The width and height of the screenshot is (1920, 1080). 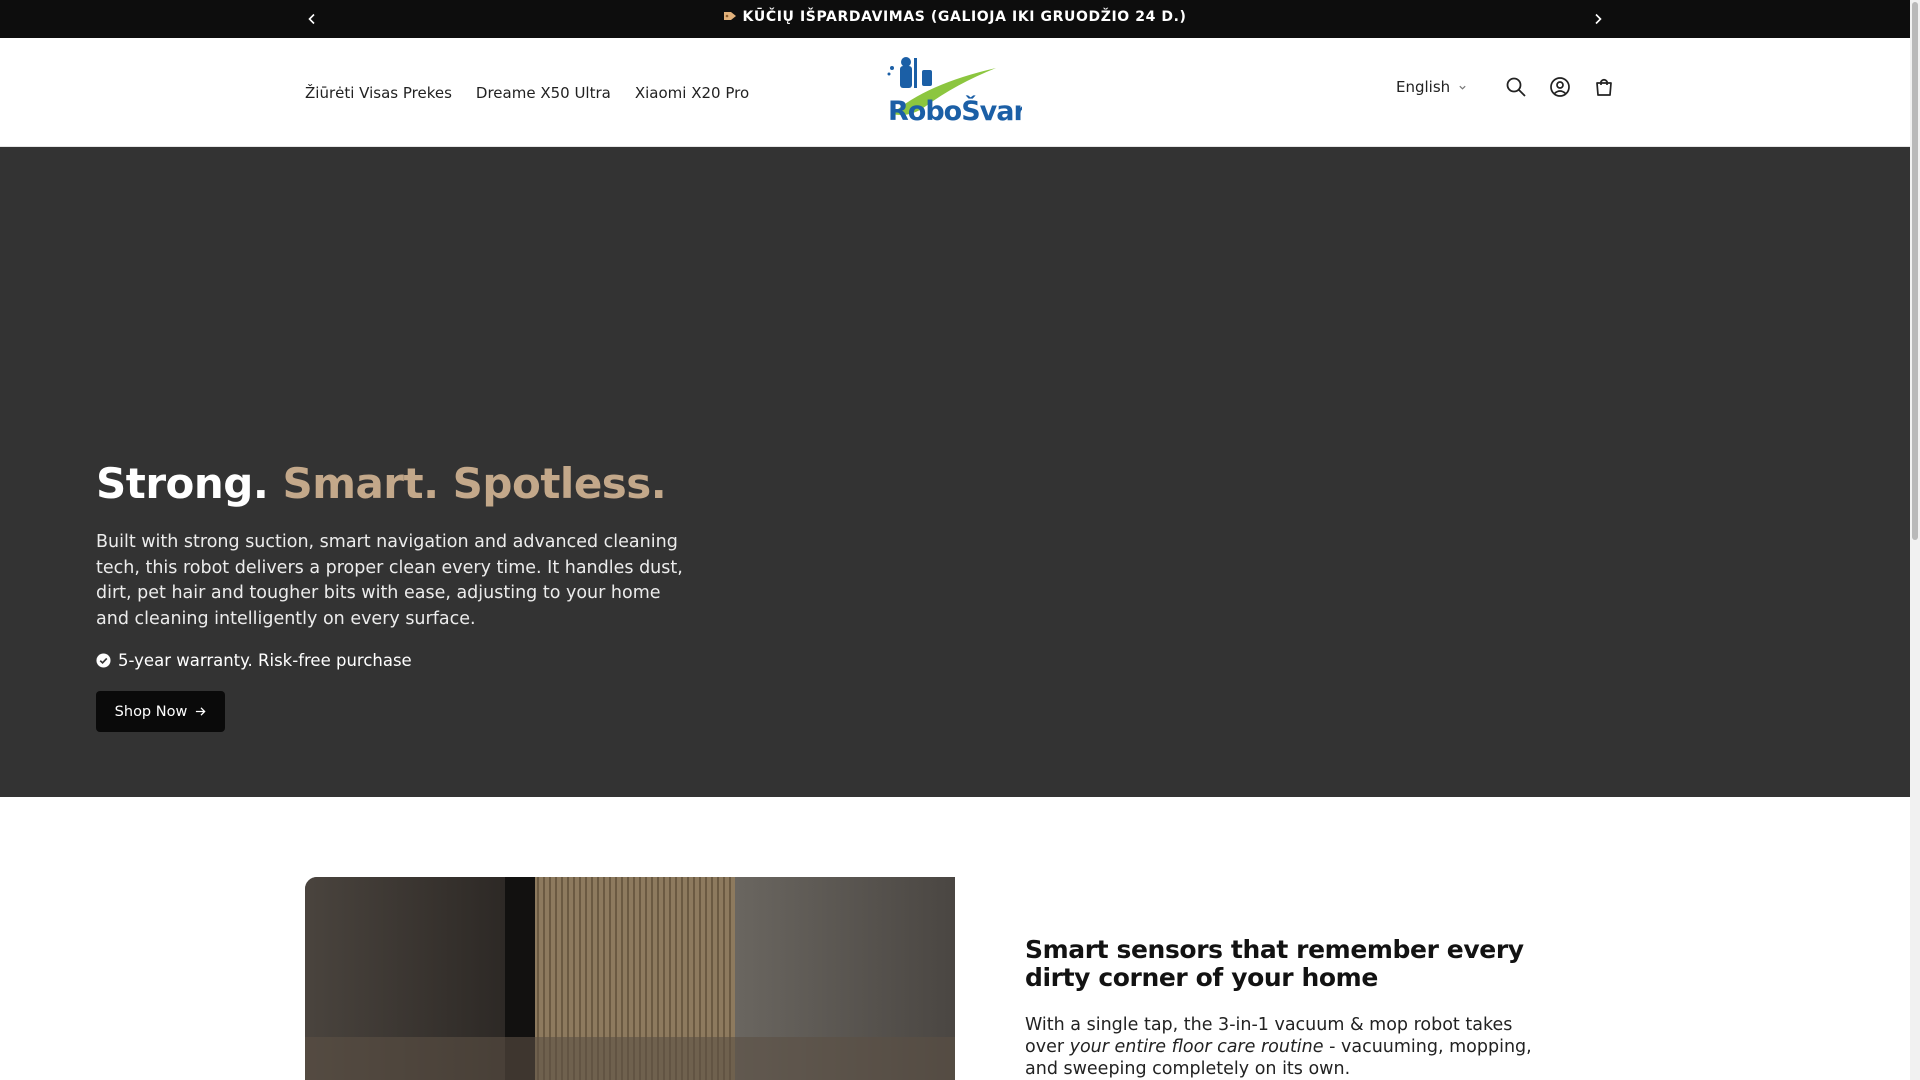 What do you see at coordinates (1462, 87) in the screenshot?
I see `chevron-down-icon` at bounding box center [1462, 87].